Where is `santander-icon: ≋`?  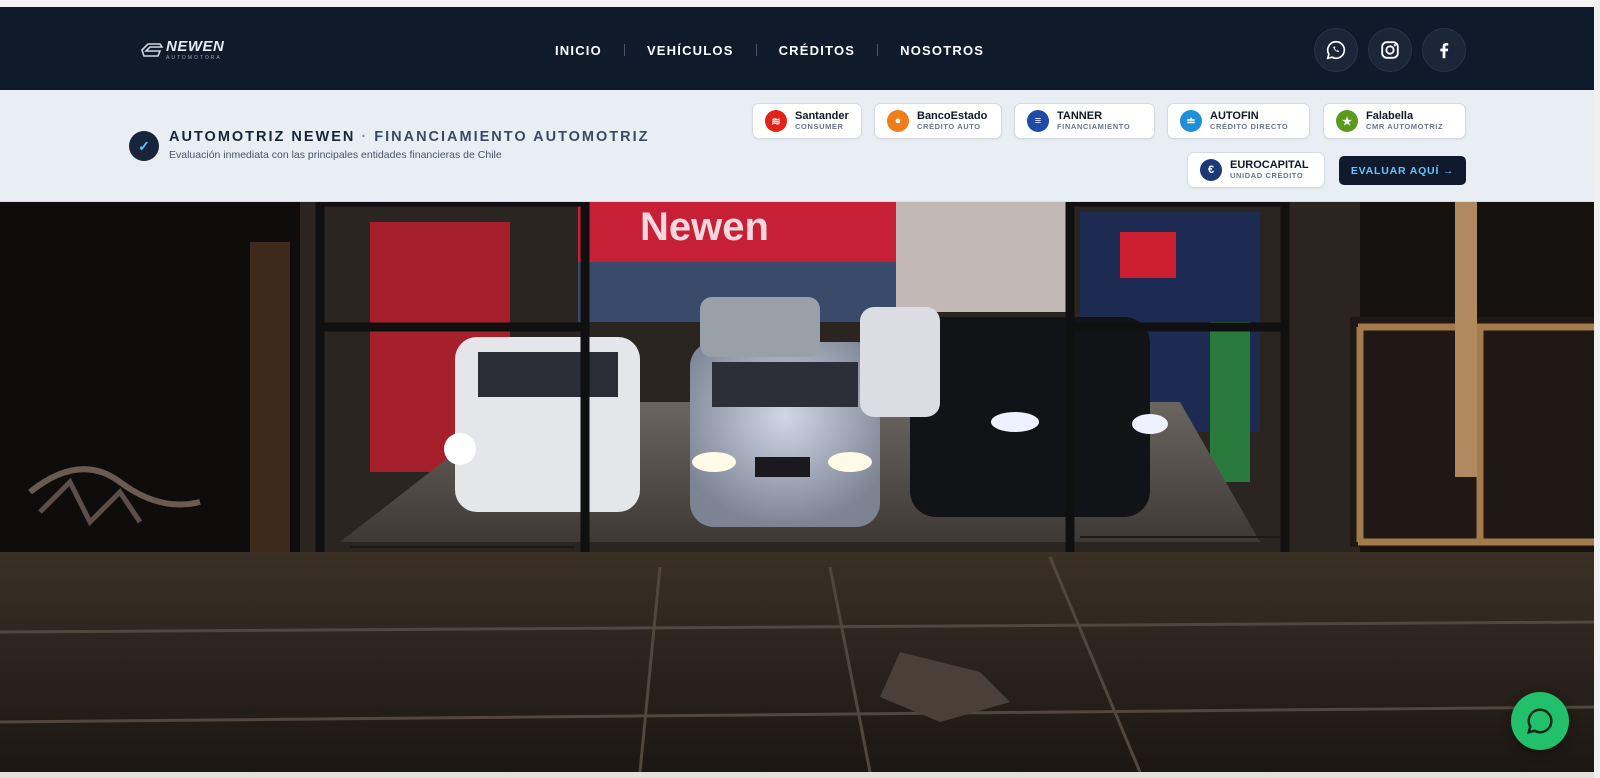 santander-icon: ≋ is located at coordinates (776, 121).